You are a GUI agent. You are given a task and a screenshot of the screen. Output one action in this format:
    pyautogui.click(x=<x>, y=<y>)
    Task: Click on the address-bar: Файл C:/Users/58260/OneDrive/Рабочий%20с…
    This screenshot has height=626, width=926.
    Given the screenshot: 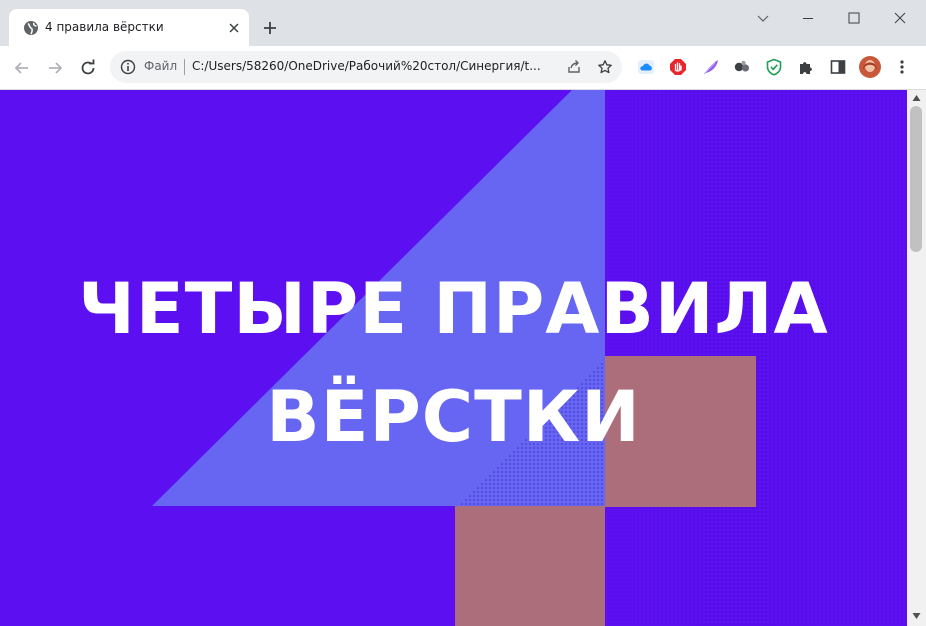 What is the action you would take?
    pyautogui.click(x=366, y=67)
    